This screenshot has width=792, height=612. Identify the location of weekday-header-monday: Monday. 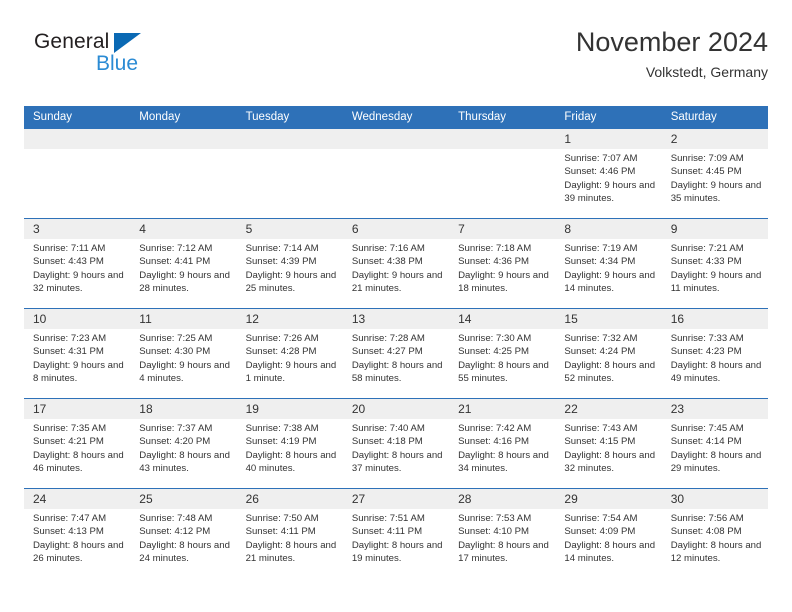
(183, 117).